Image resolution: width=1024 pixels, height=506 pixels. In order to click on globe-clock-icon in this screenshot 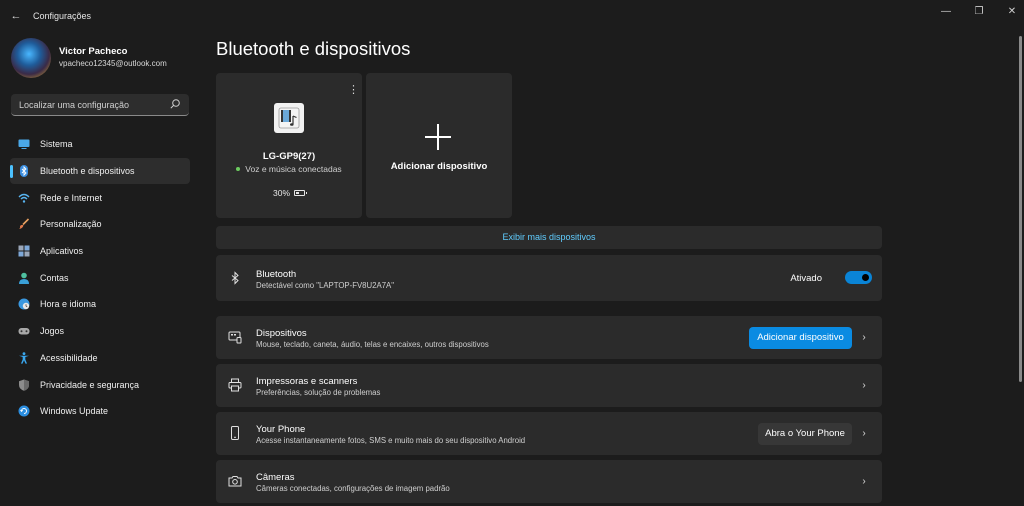, I will do `click(24, 304)`.